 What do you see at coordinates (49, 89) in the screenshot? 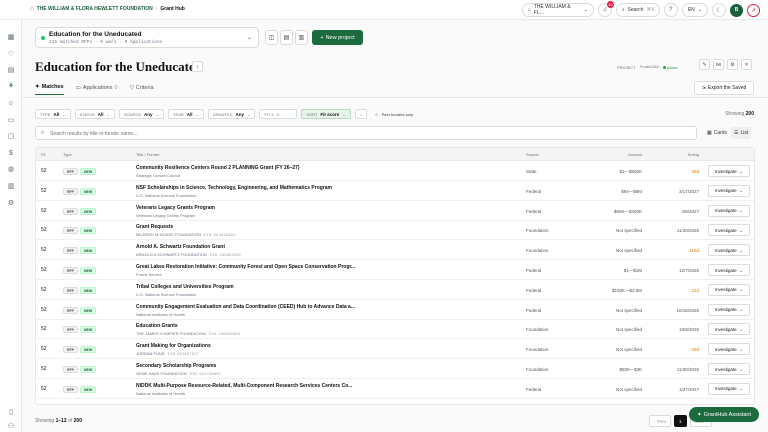
I see `tab-matches: ✦ Matches` at bounding box center [49, 89].